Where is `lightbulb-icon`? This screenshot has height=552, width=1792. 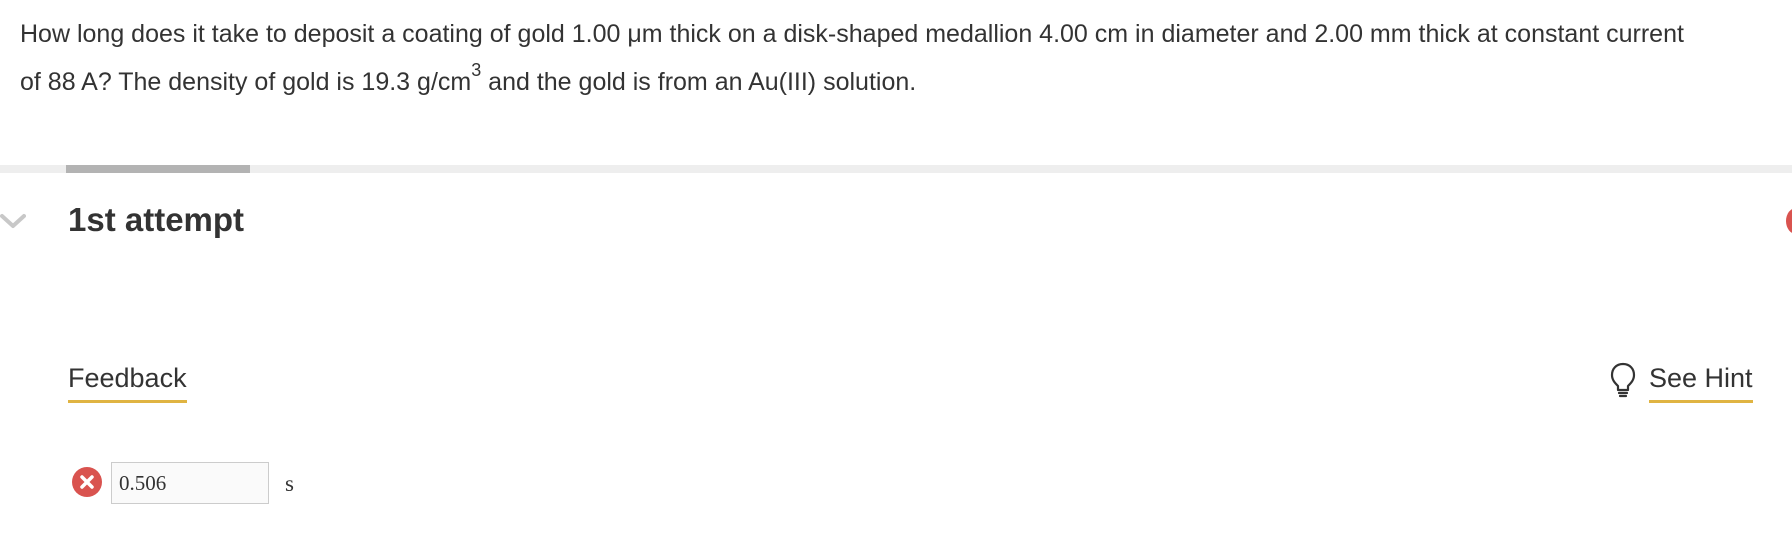 lightbulb-icon is located at coordinates (1623, 380).